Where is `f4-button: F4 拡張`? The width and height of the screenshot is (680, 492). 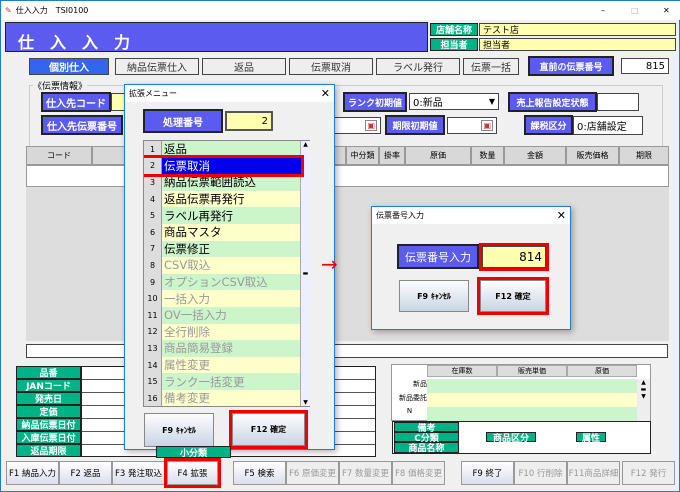
f4-button: F4 拡張 is located at coordinates (192, 473).